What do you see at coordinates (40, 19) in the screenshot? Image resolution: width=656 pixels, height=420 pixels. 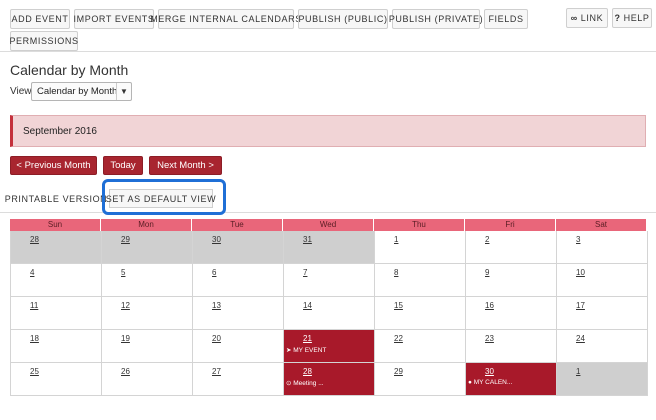 I see `add-event-button: ADD EVENT` at bounding box center [40, 19].